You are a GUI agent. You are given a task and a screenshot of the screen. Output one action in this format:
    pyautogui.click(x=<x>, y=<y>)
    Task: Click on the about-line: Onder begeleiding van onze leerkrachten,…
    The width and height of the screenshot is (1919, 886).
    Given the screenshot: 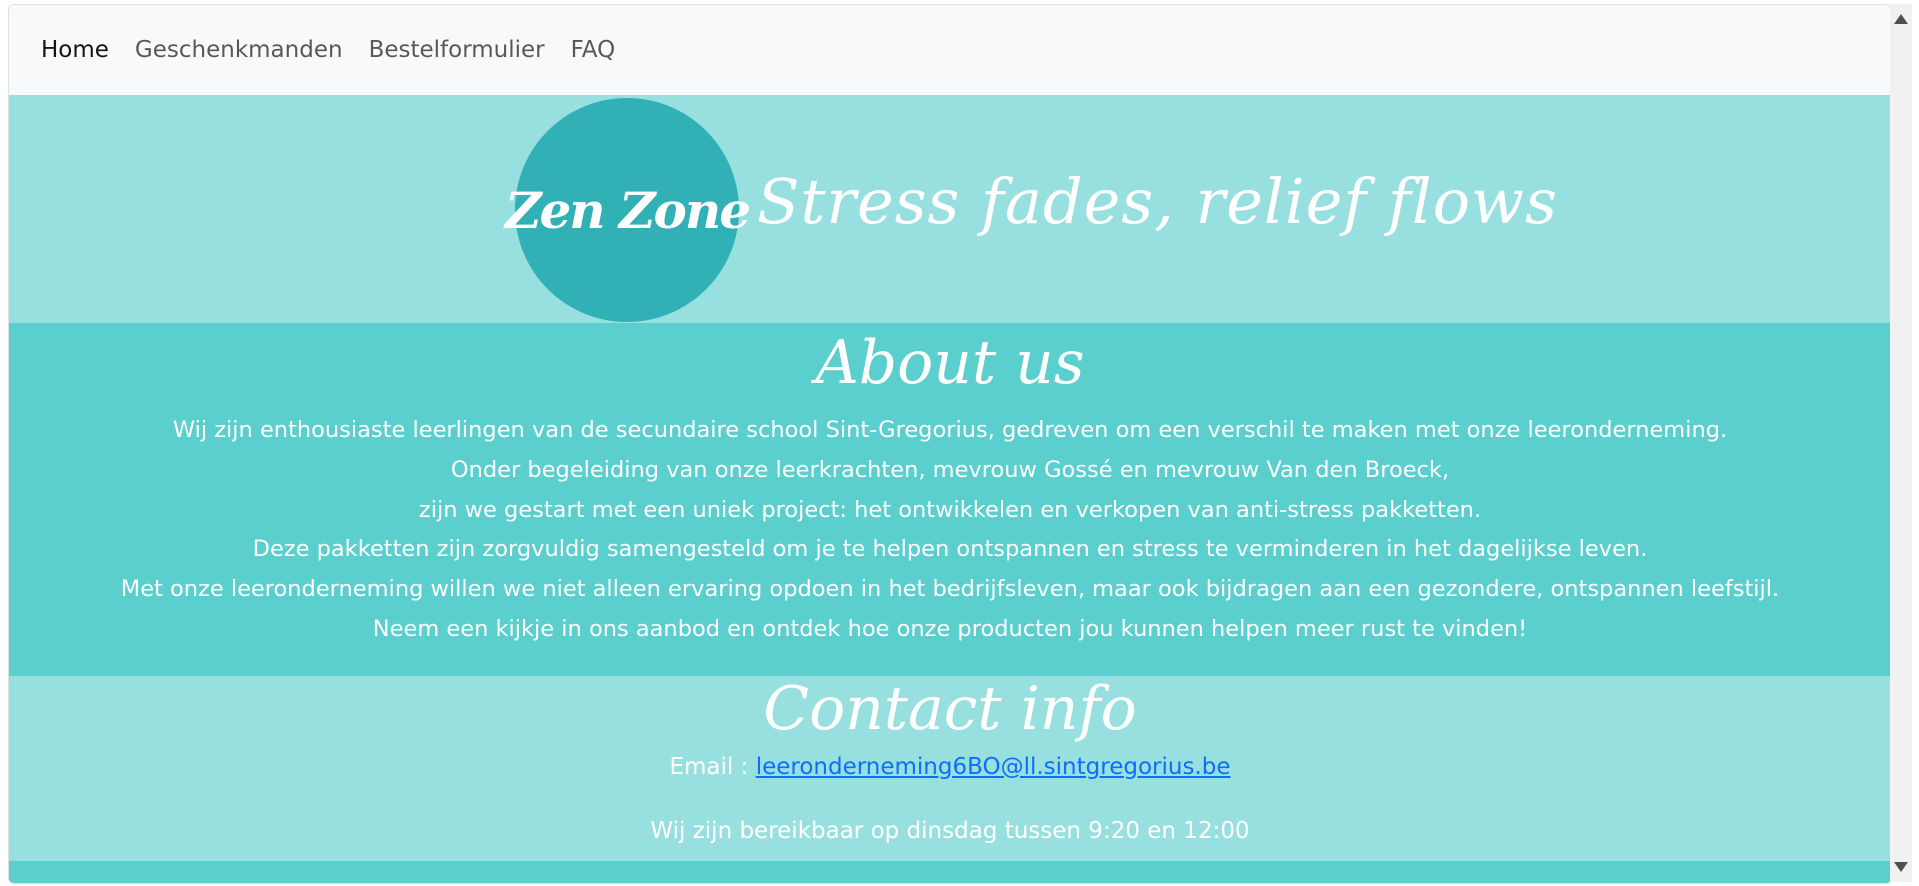 What is the action you would take?
    pyautogui.click(x=950, y=469)
    